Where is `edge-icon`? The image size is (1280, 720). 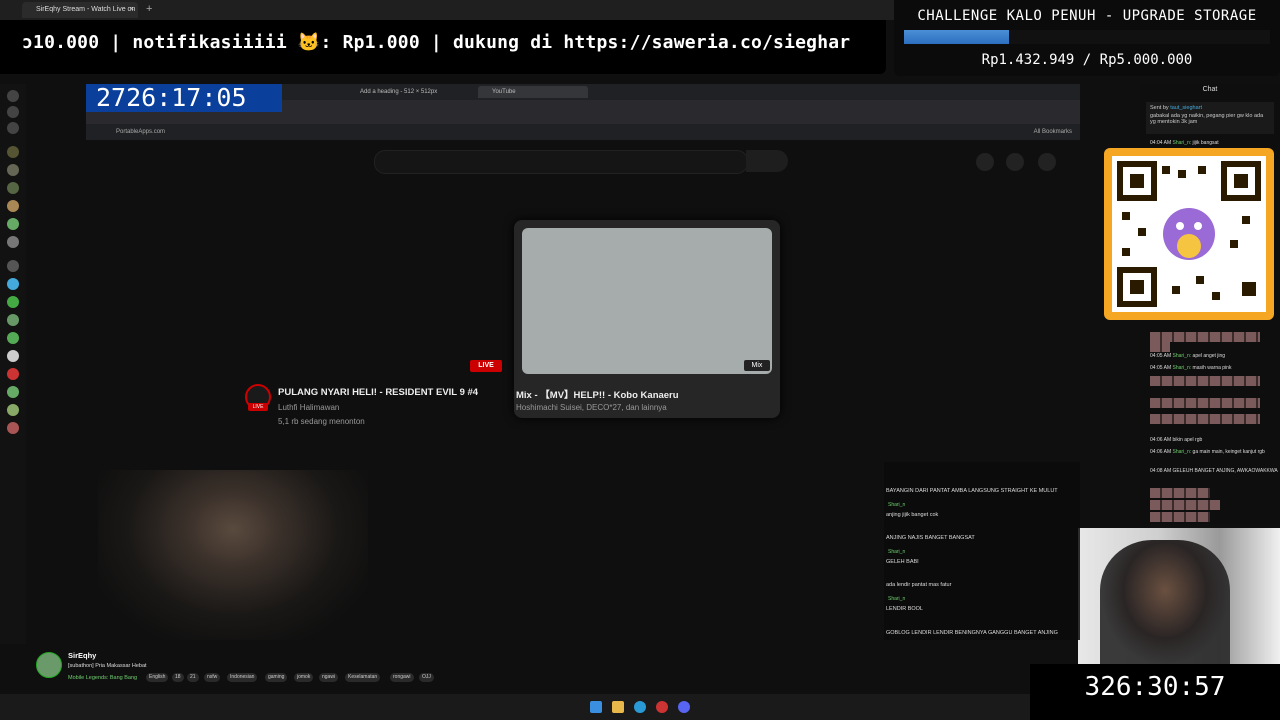
edge-icon is located at coordinates (640, 707).